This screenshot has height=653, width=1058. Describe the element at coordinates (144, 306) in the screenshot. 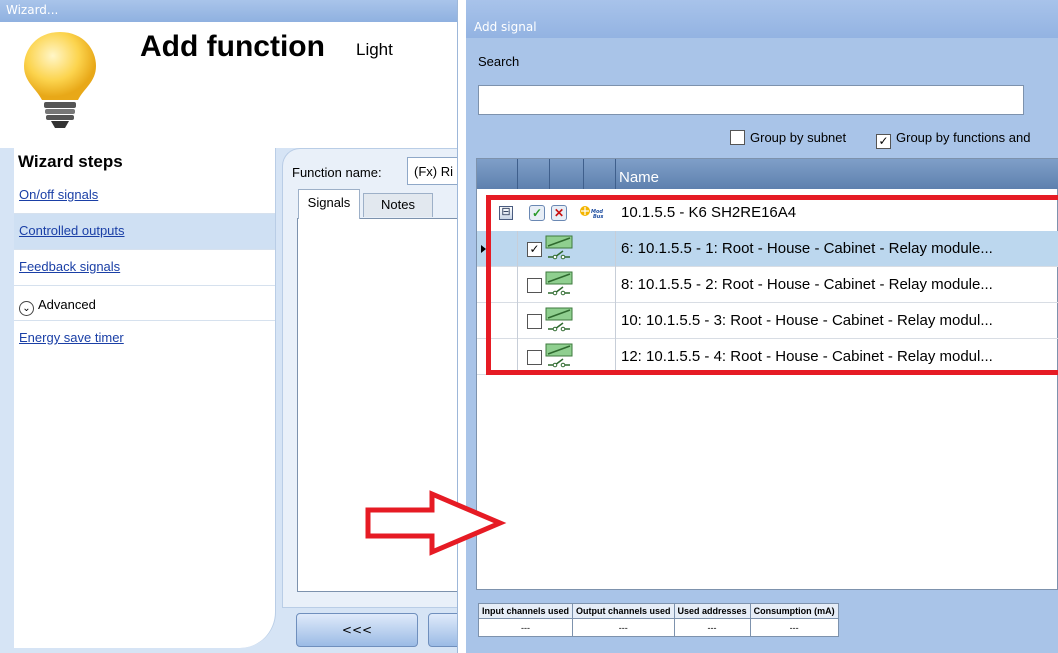

I see `advanced-expander: ⌄ Advanced` at that location.